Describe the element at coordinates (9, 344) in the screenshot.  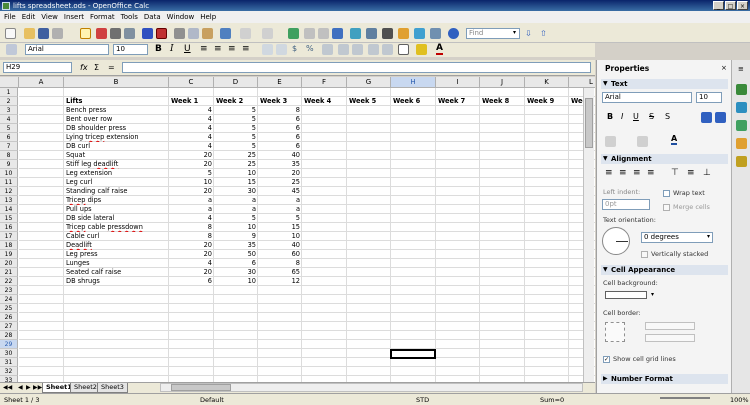
I see `row-header-29: 29` at that location.